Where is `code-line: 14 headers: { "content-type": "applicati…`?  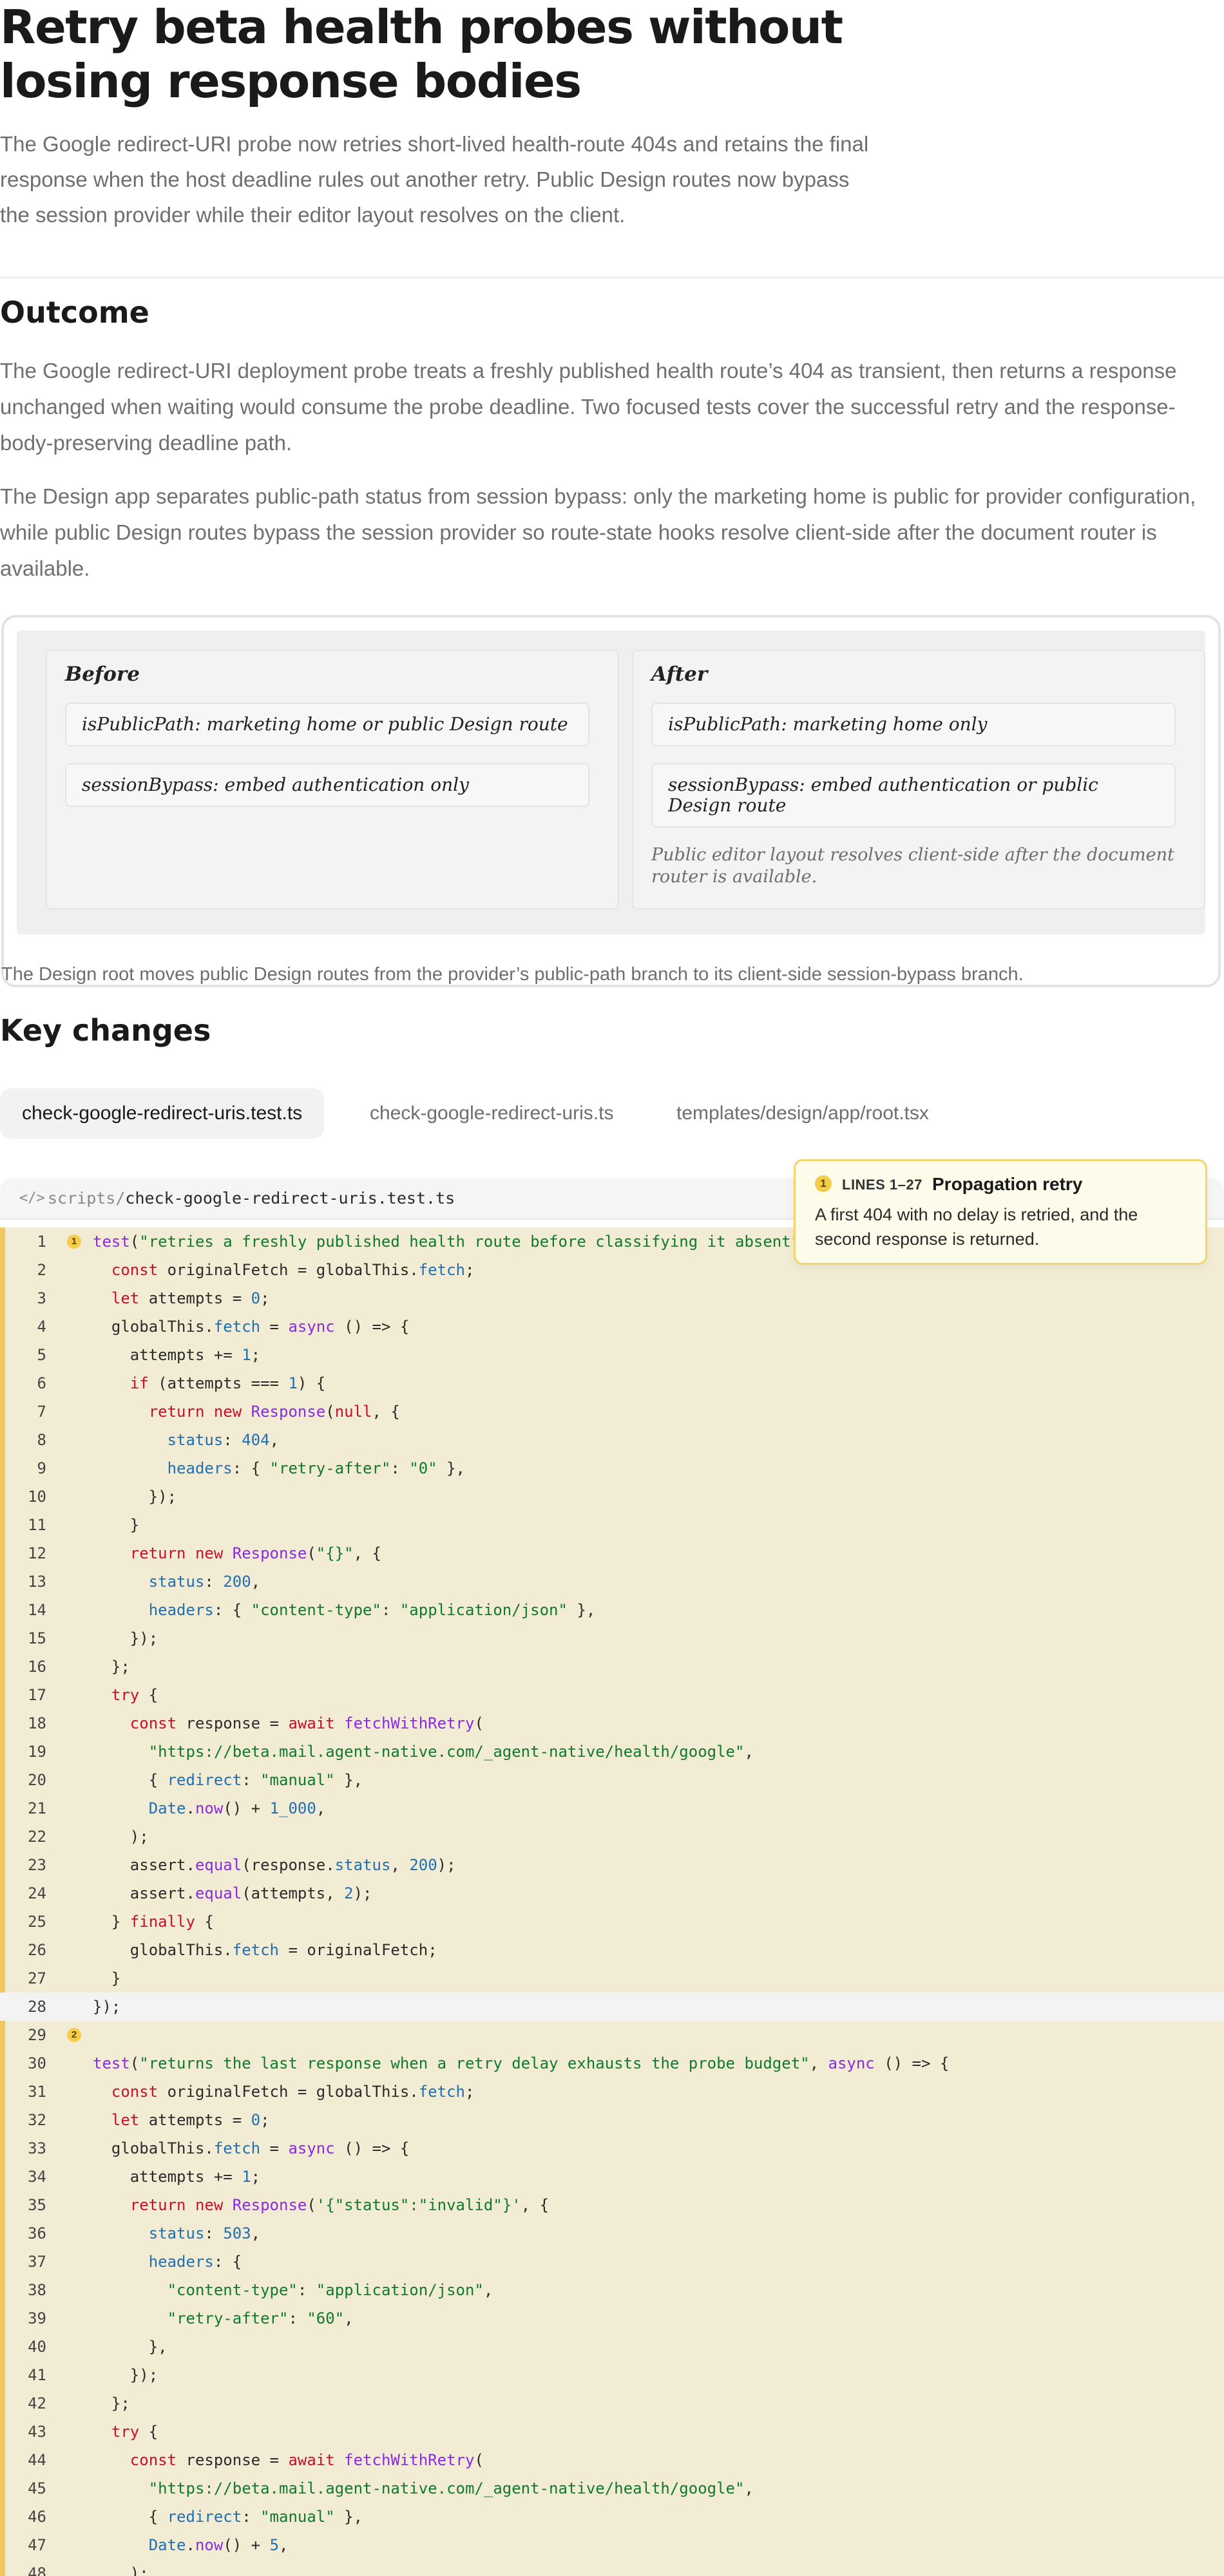
code-line: 14 headers: { "content-type": "applicati… is located at coordinates (612, 1610).